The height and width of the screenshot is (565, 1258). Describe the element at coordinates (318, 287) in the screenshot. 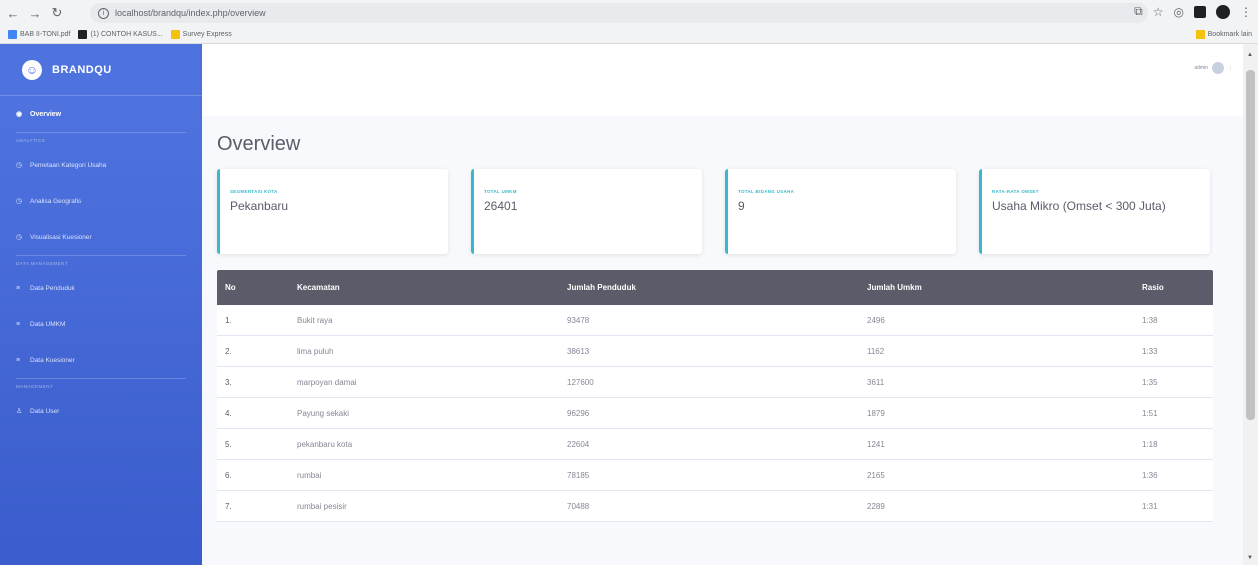

I see `column-header: Kecamatan` at that location.